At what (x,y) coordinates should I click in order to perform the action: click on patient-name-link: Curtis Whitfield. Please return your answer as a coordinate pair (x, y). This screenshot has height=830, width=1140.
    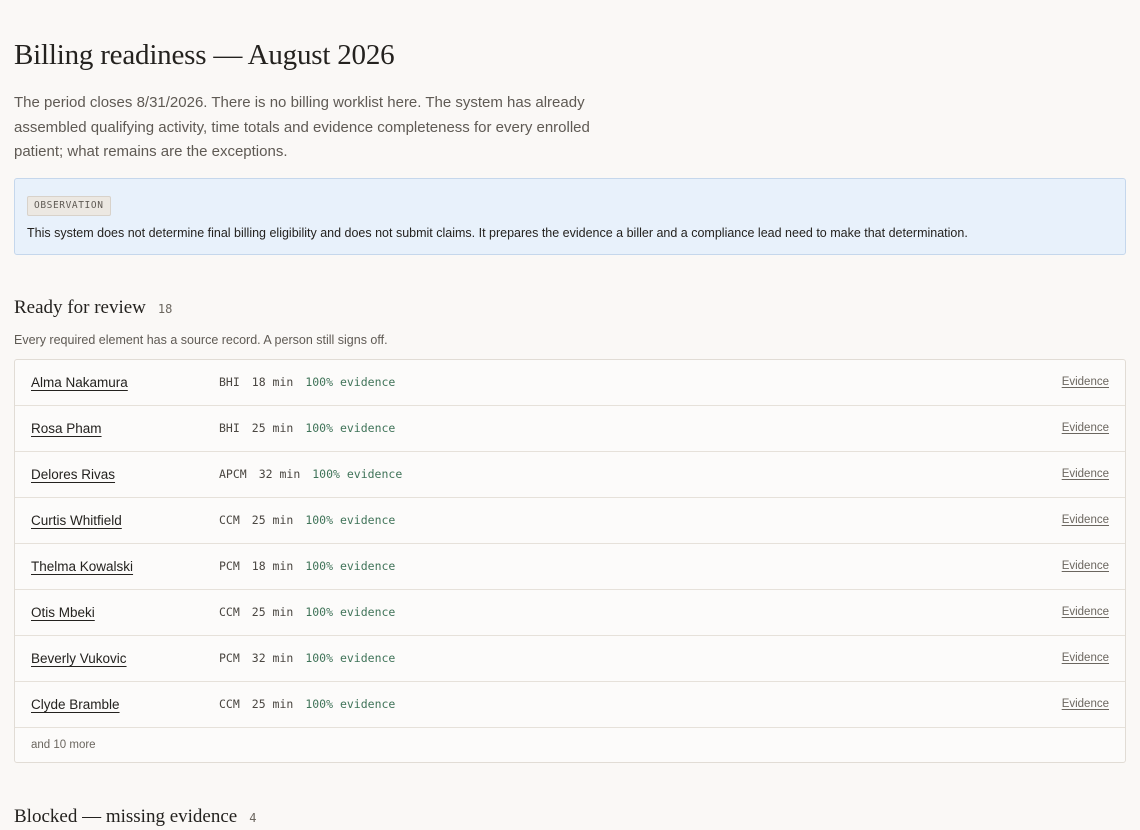
    Looking at the image, I should click on (125, 520).